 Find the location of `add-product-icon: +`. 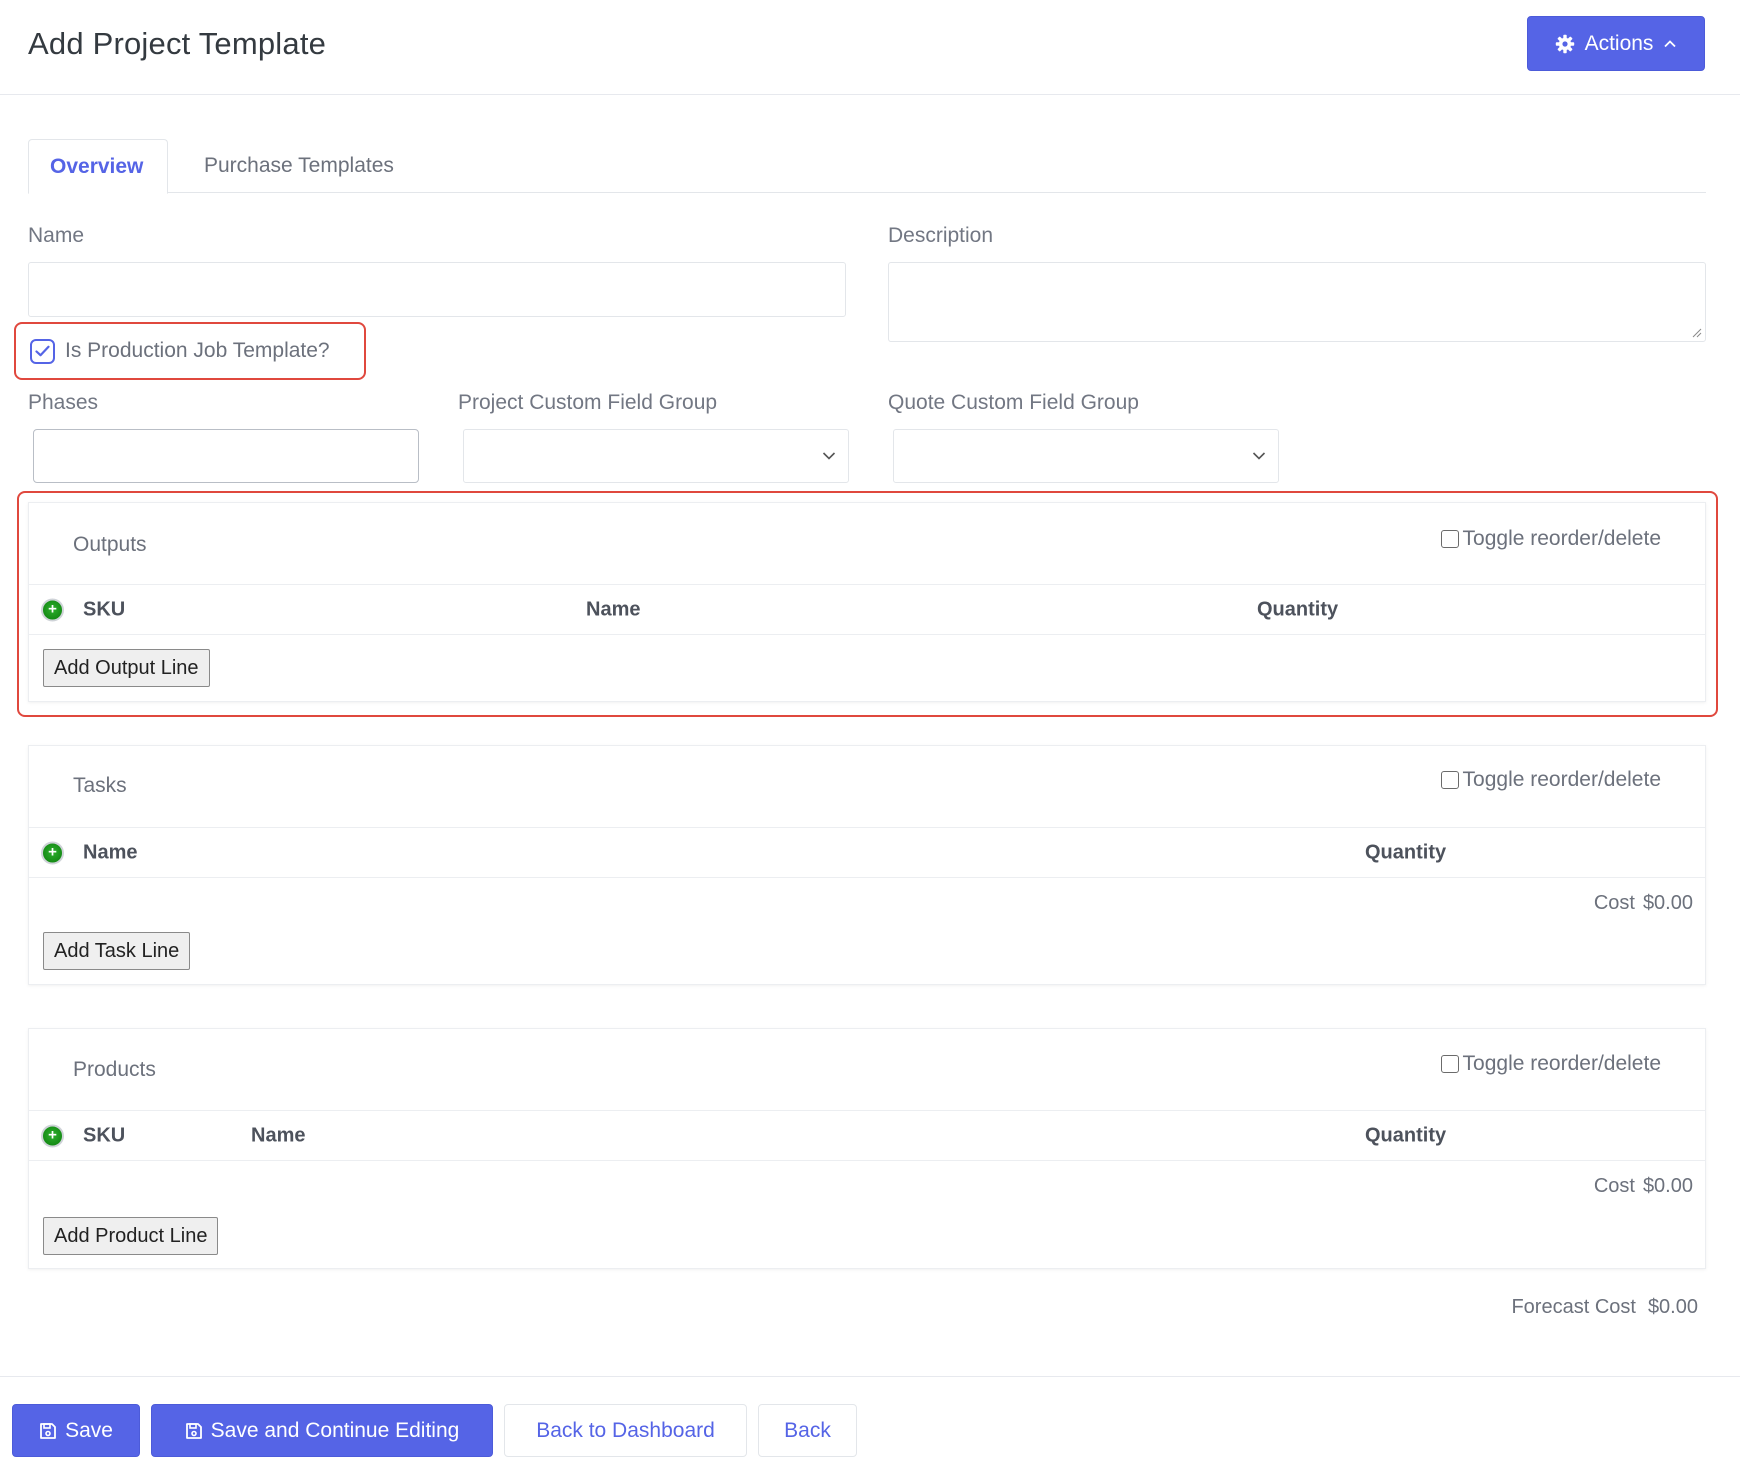

add-product-icon: + is located at coordinates (52, 1135).